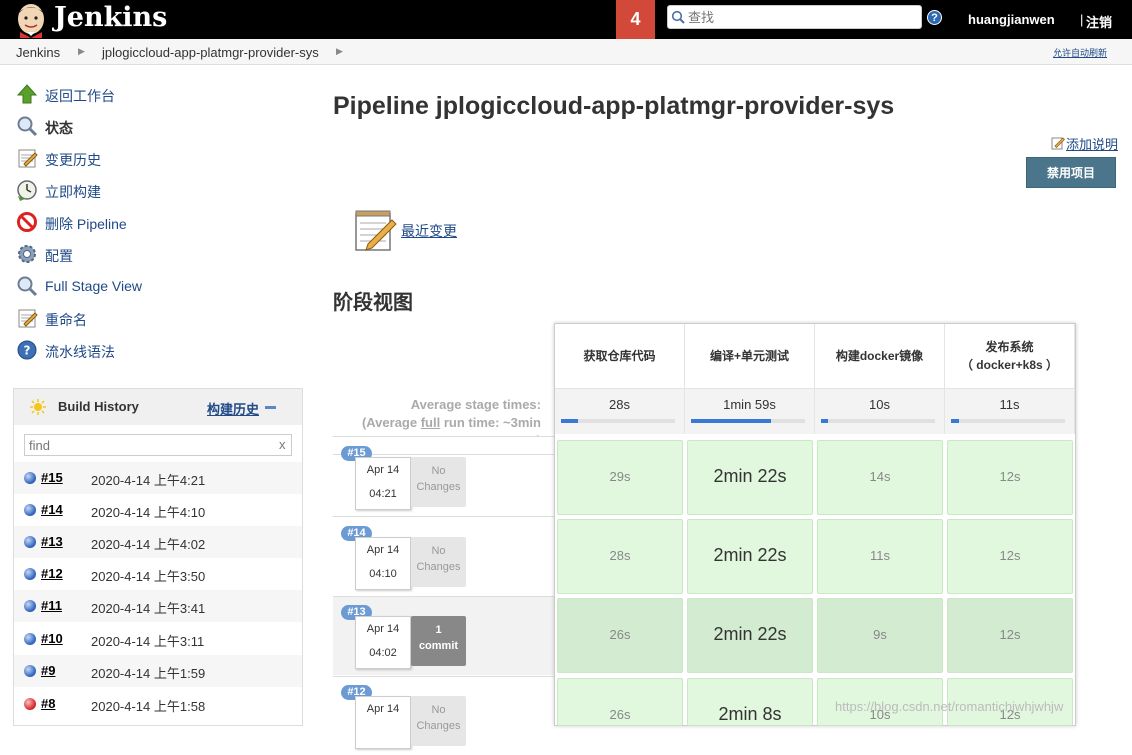 This screenshot has height=755, width=1132. What do you see at coordinates (59, 128) in the screenshot?
I see `task-label: 状态` at bounding box center [59, 128].